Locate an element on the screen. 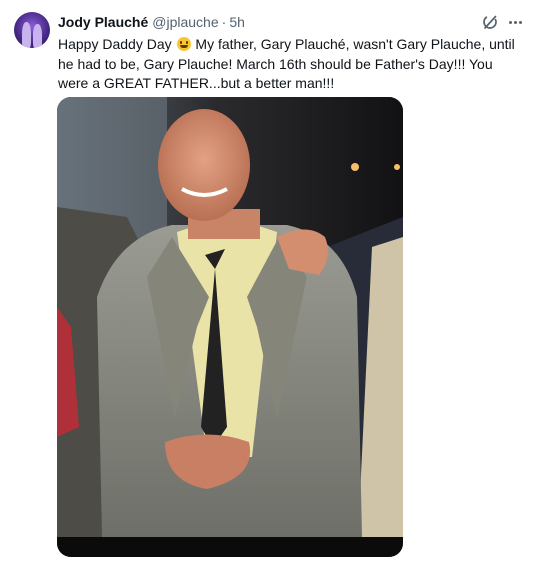 The width and height of the screenshot is (534, 563). author-name: Jody Plauché is located at coordinates (103, 22).